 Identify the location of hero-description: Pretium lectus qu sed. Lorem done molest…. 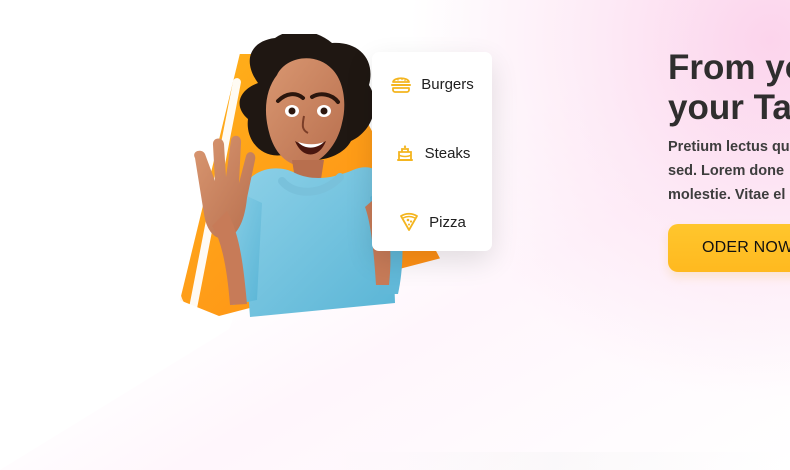
(729, 171).